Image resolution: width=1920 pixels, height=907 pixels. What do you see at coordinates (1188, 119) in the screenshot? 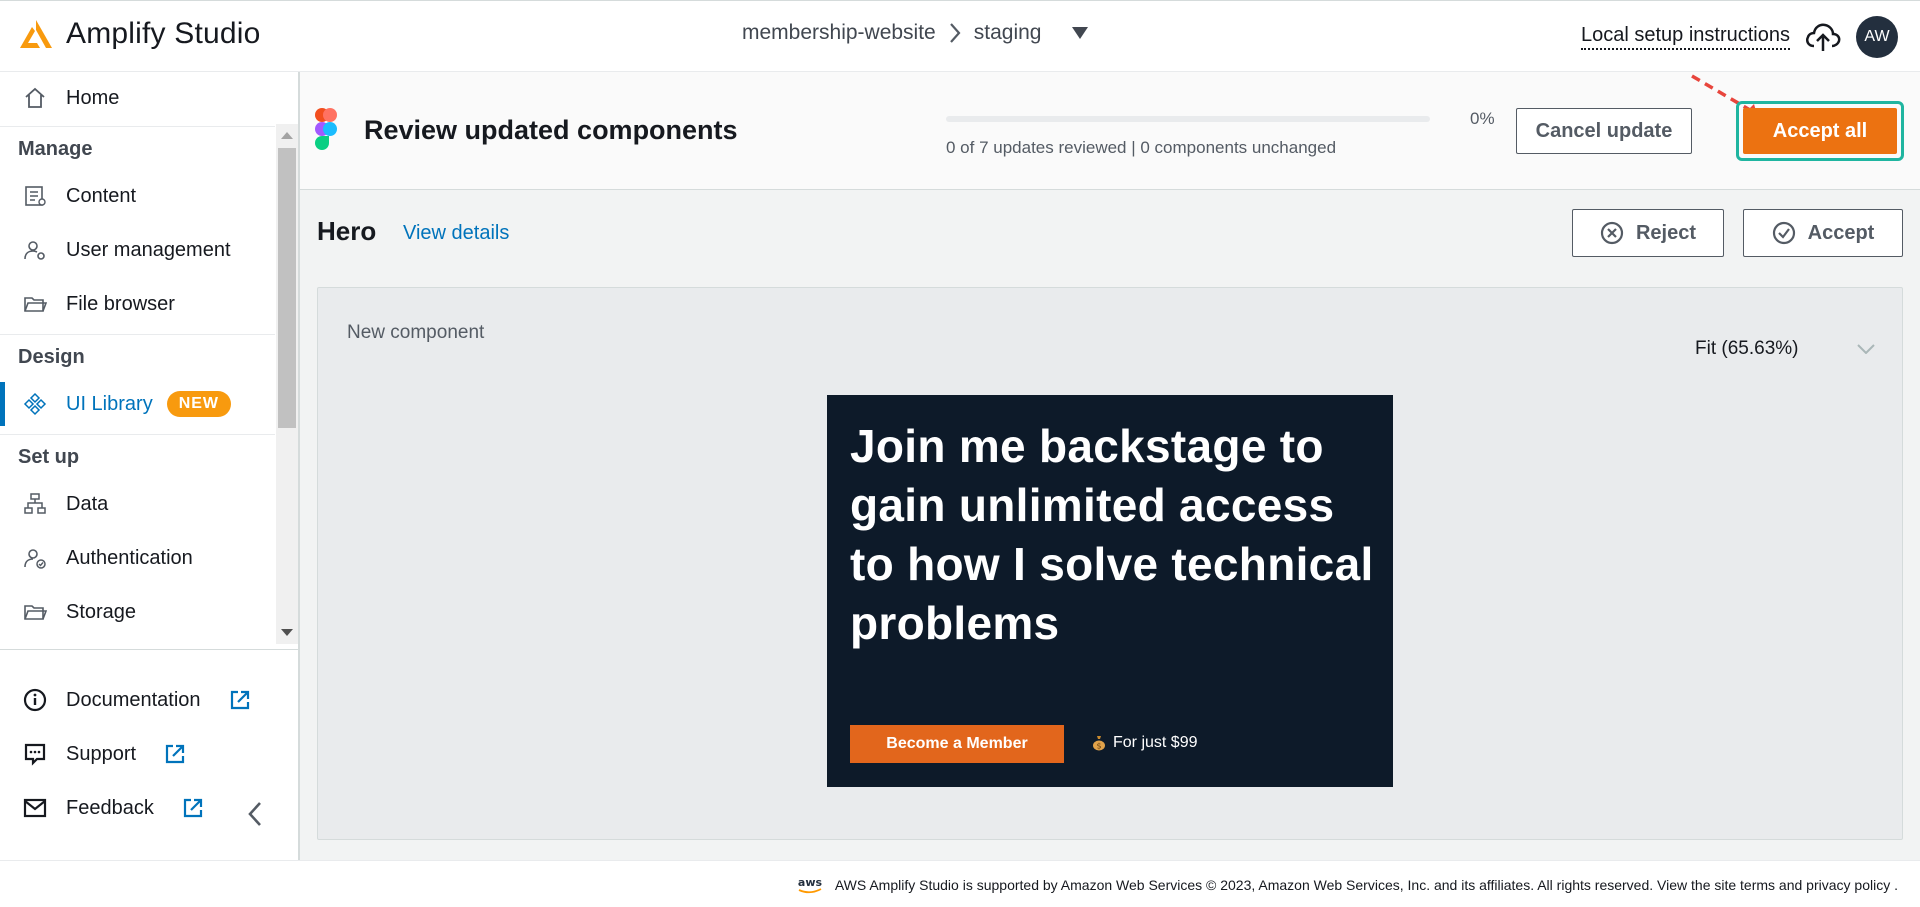
I see `review-progress-bar` at bounding box center [1188, 119].